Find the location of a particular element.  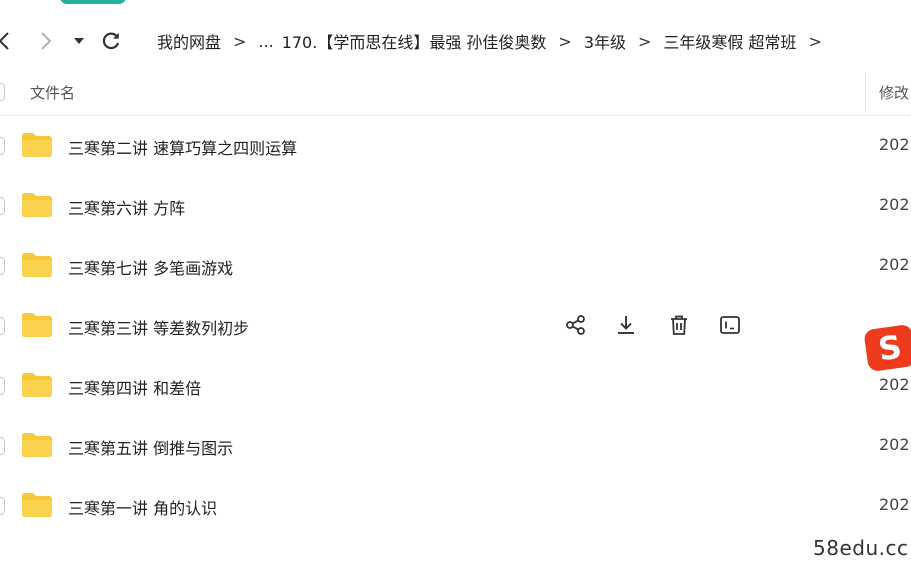

breadcrumb-item-course: 170.【学而思在线】最强 孙佳俊奥数 is located at coordinates (414, 41).